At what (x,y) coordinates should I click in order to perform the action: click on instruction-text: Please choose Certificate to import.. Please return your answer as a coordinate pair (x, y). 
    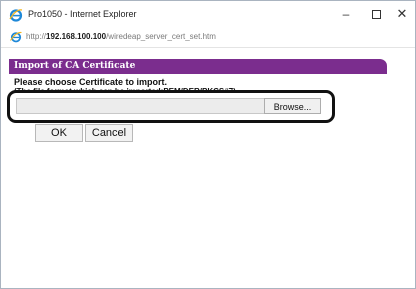
    Looking at the image, I should click on (91, 82).